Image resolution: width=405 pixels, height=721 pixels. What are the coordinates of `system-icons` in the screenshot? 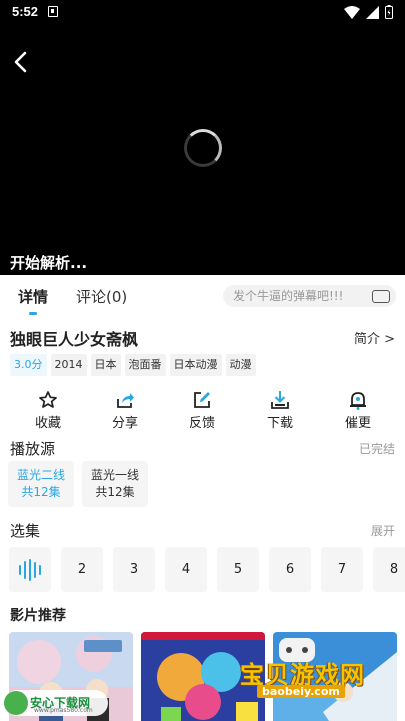 It's located at (368, 12).